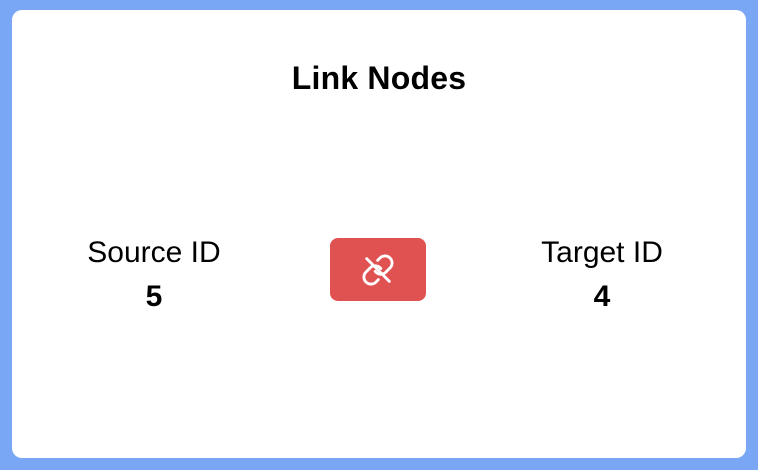 The width and height of the screenshot is (758, 470). Describe the element at coordinates (154, 252) in the screenshot. I see `source-id-label: Source ID` at that location.